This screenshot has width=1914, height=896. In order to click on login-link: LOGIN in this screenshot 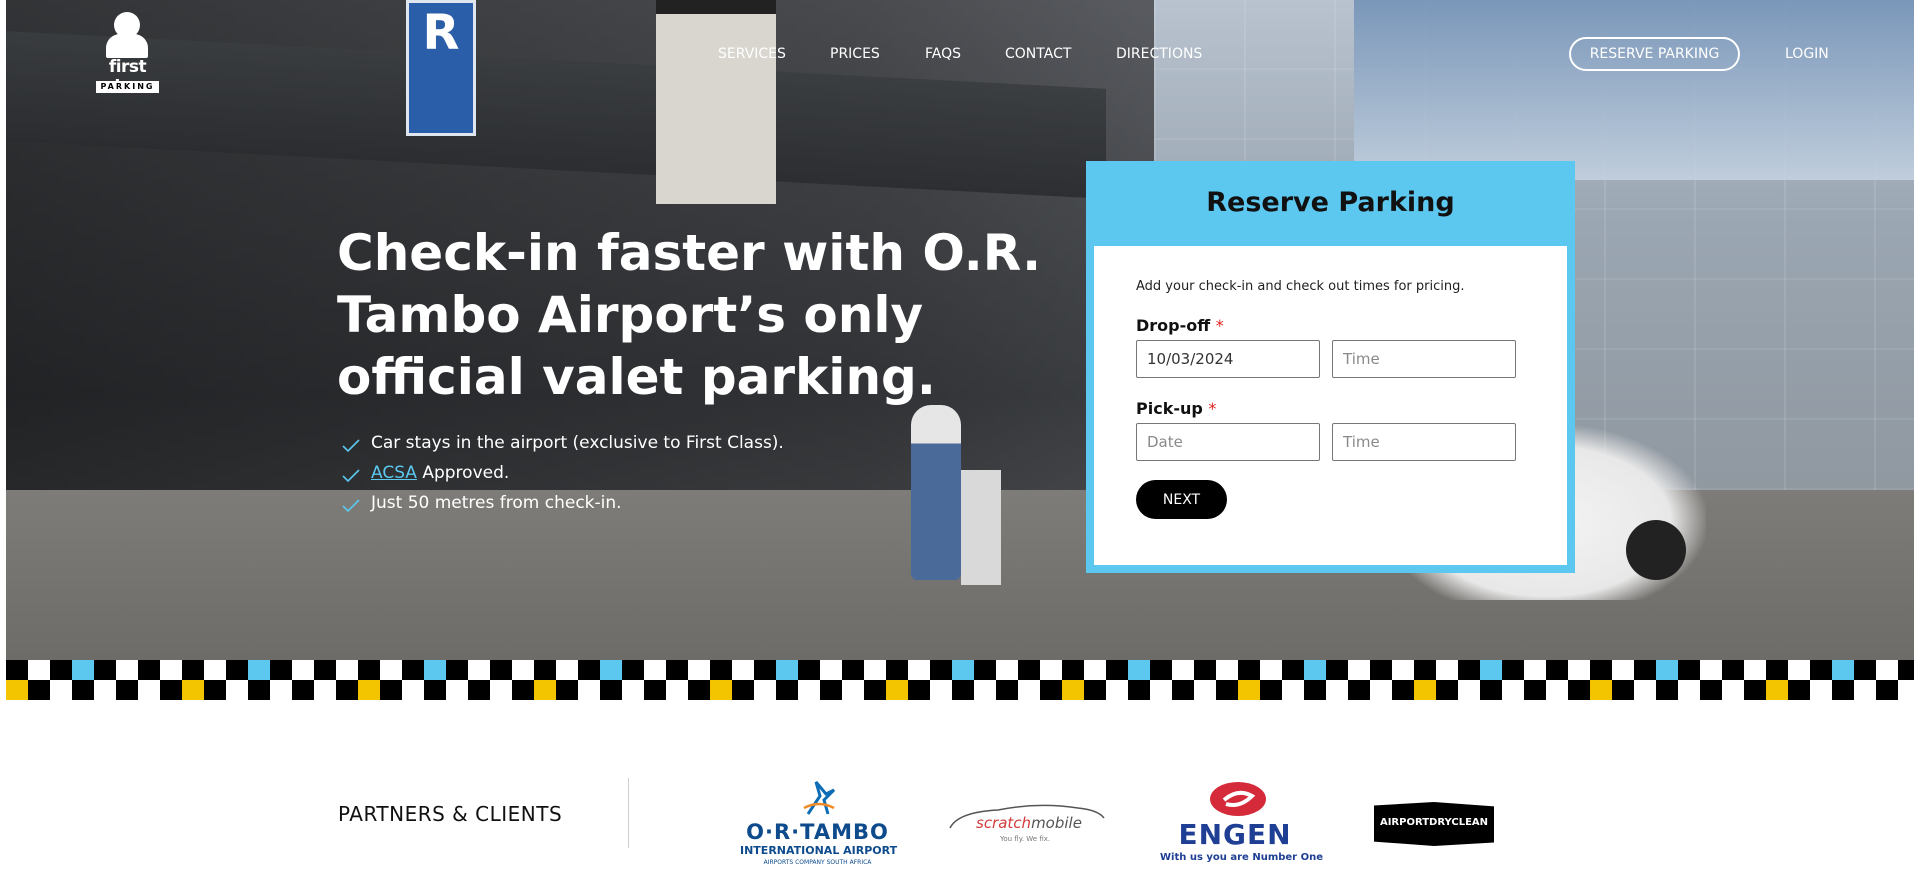, I will do `click(1807, 54)`.